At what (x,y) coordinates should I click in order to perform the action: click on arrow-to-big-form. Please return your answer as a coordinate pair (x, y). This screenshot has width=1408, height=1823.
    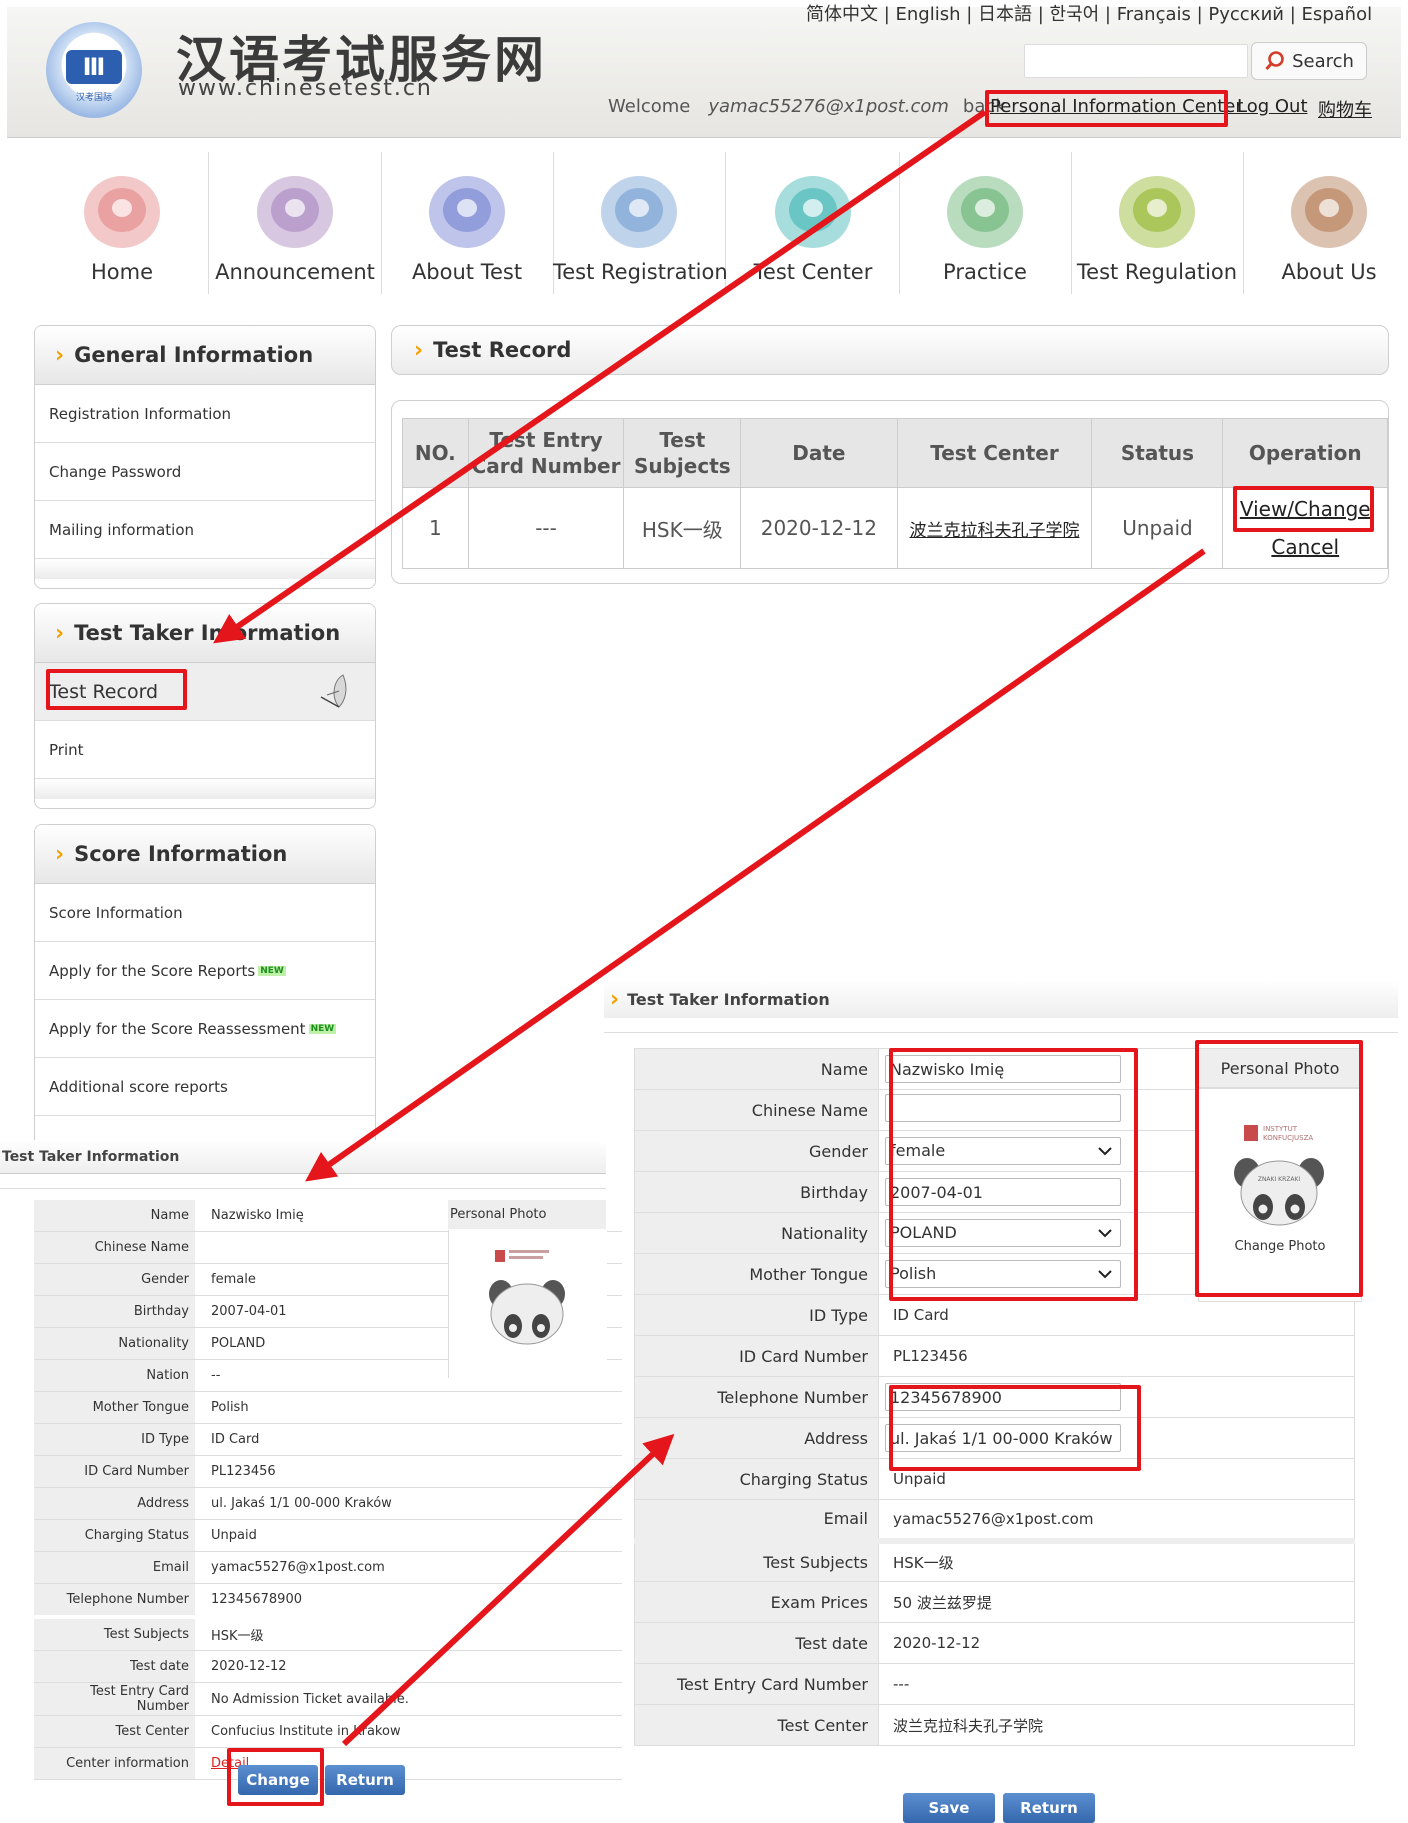
    Looking at the image, I should click on (508, 1590).